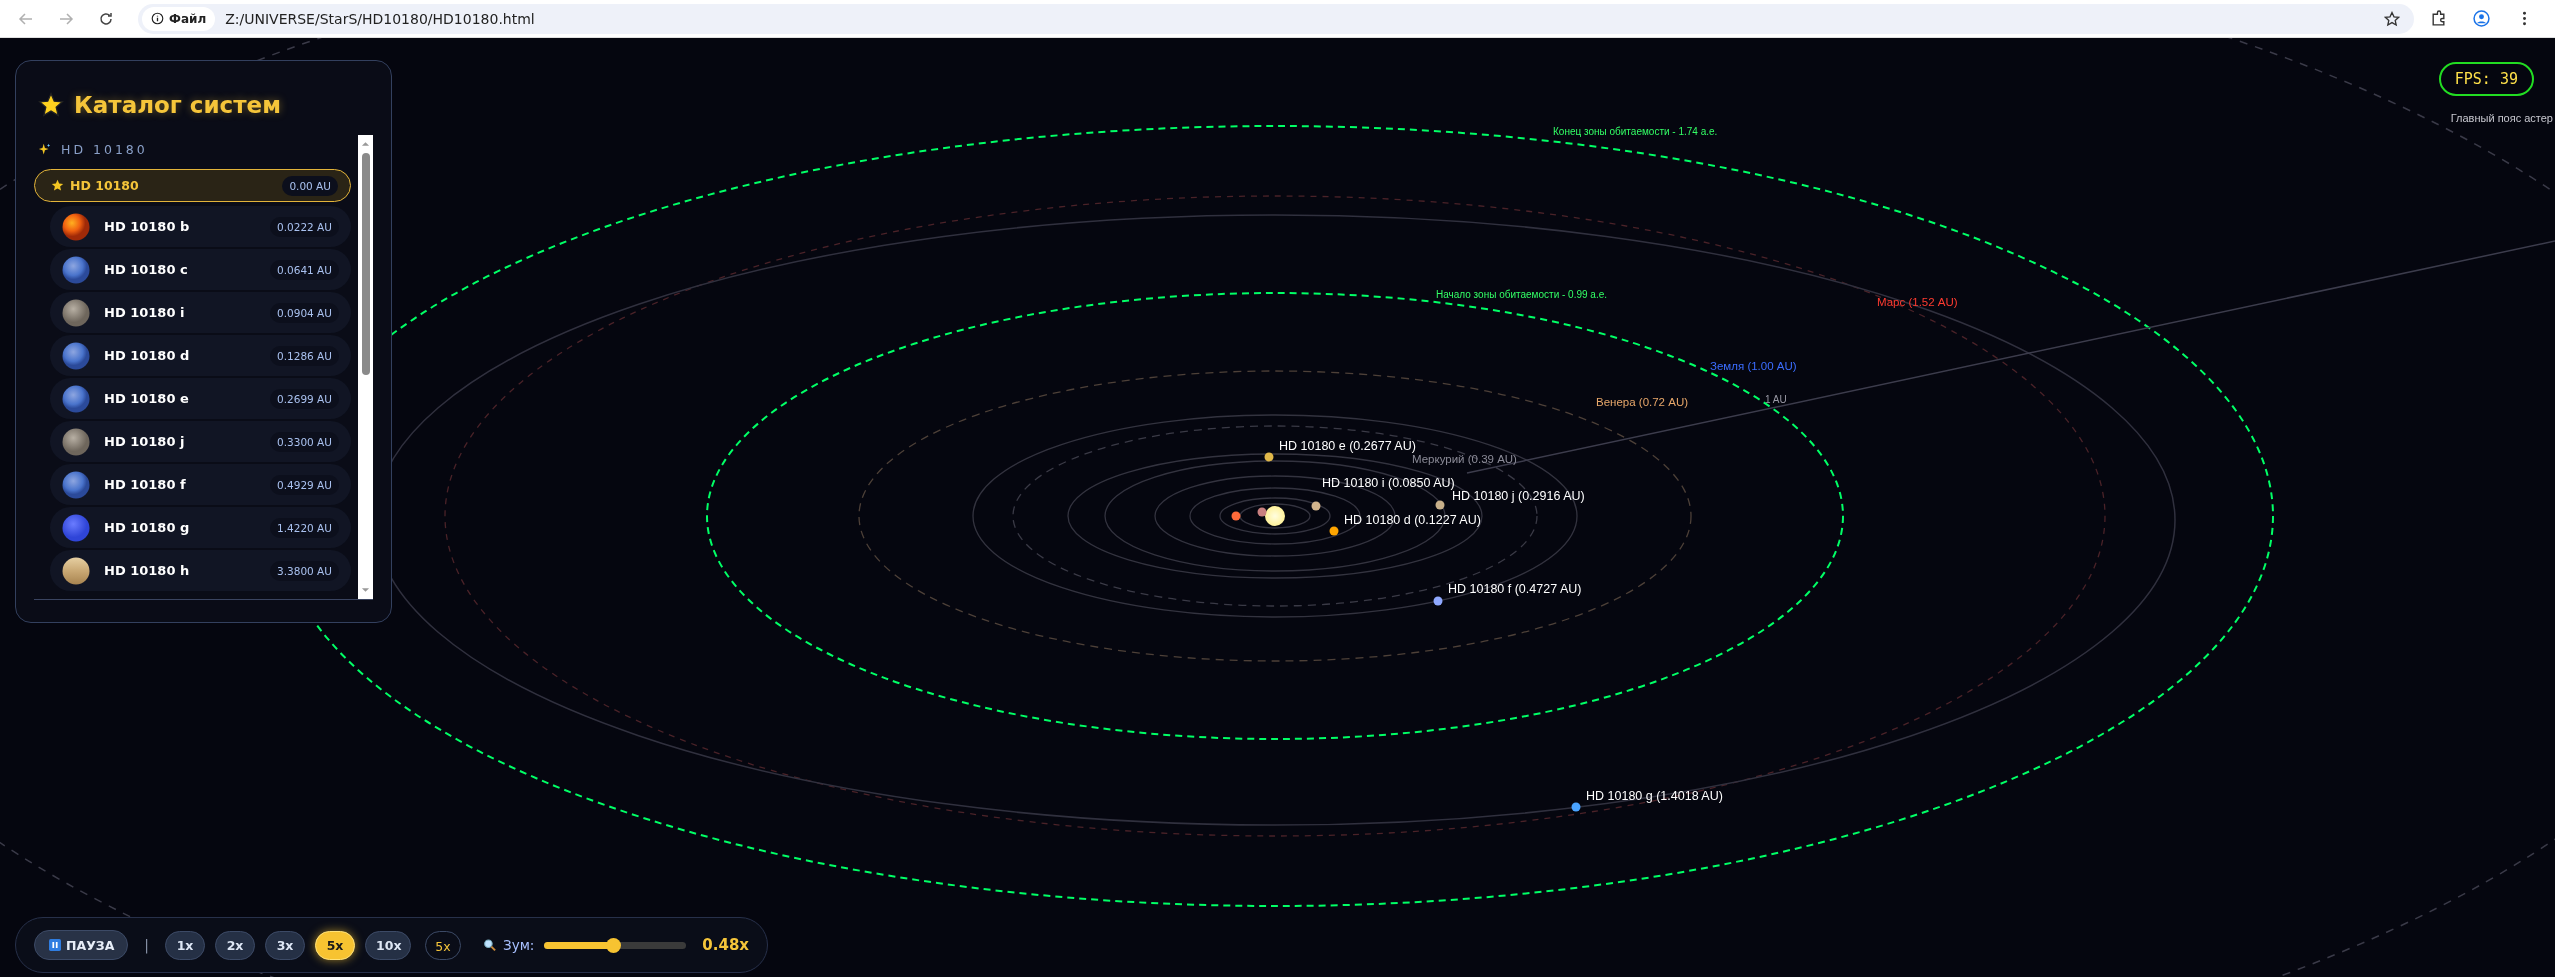 This screenshot has width=2555, height=977. What do you see at coordinates (304, 355) in the screenshot?
I see `distance-pill: 0.1286 AU` at bounding box center [304, 355].